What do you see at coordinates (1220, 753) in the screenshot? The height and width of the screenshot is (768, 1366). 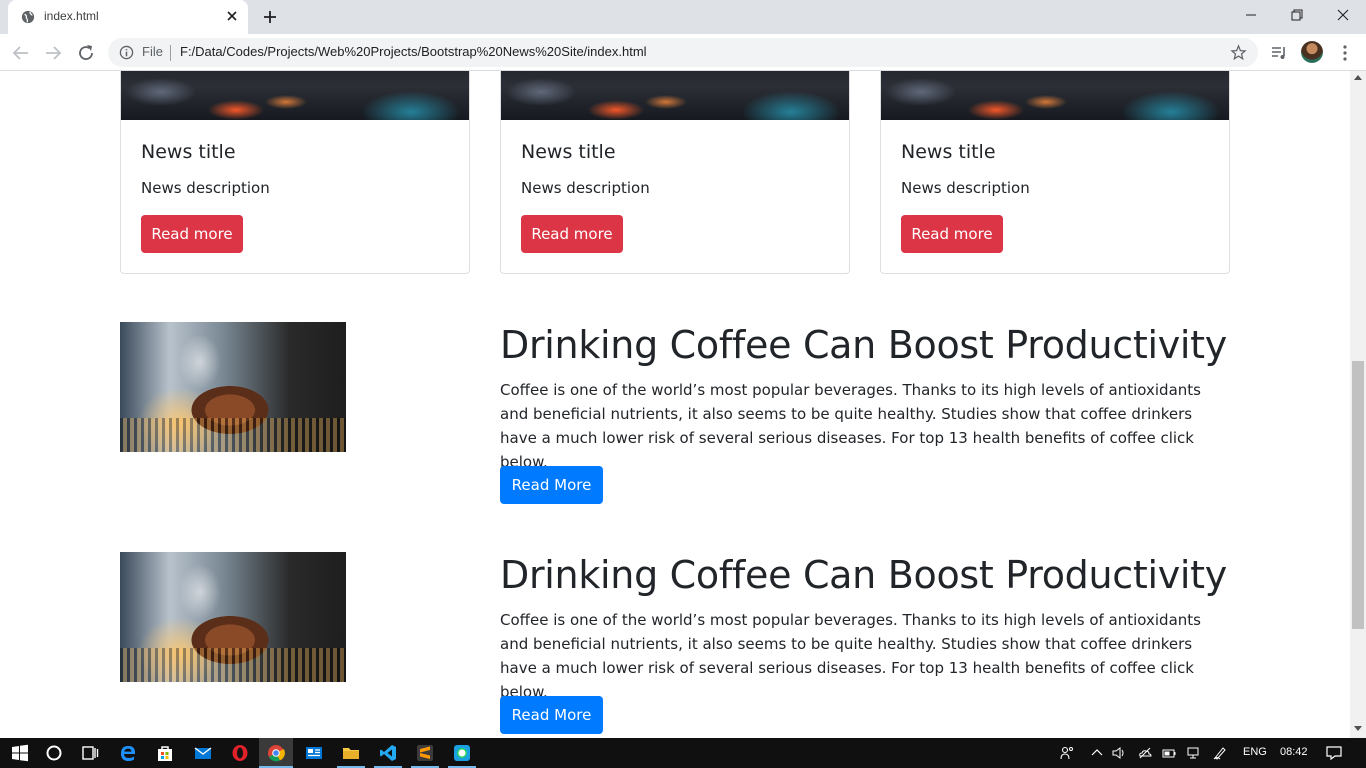 I see `pen-workspace-icon` at bounding box center [1220, 753].